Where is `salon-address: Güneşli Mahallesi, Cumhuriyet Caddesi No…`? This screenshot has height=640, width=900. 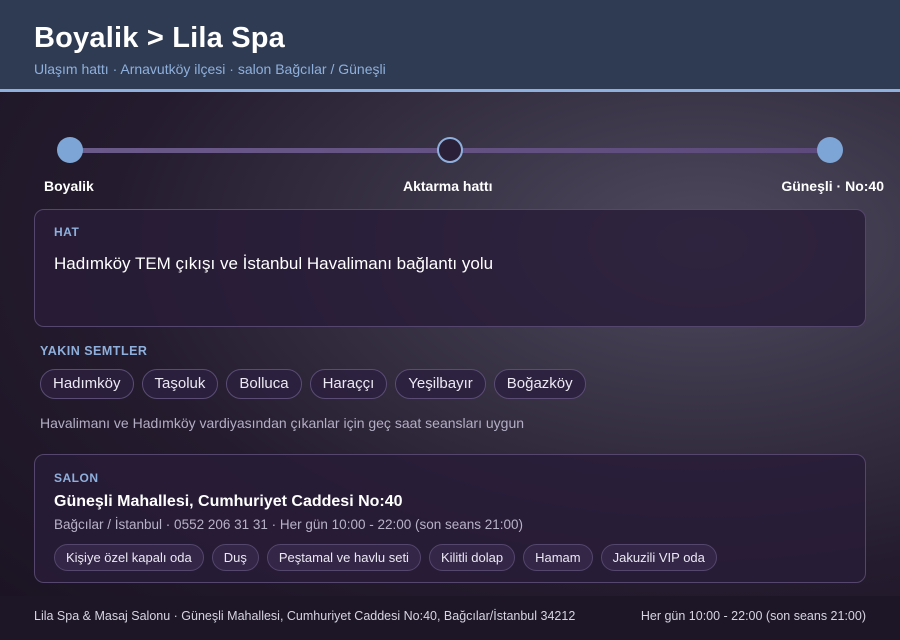 salon-address: Güneşli Mahallesi, Cumhuriyet Caddesi No… is located at coordinates (228, 501).